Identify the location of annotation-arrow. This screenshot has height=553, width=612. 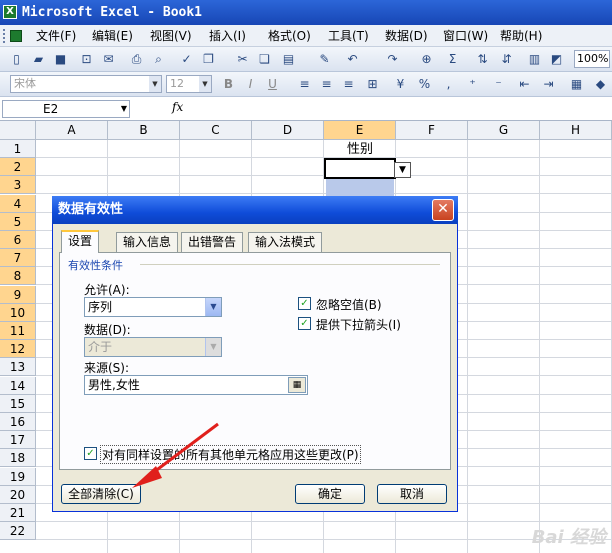
(175, 455).